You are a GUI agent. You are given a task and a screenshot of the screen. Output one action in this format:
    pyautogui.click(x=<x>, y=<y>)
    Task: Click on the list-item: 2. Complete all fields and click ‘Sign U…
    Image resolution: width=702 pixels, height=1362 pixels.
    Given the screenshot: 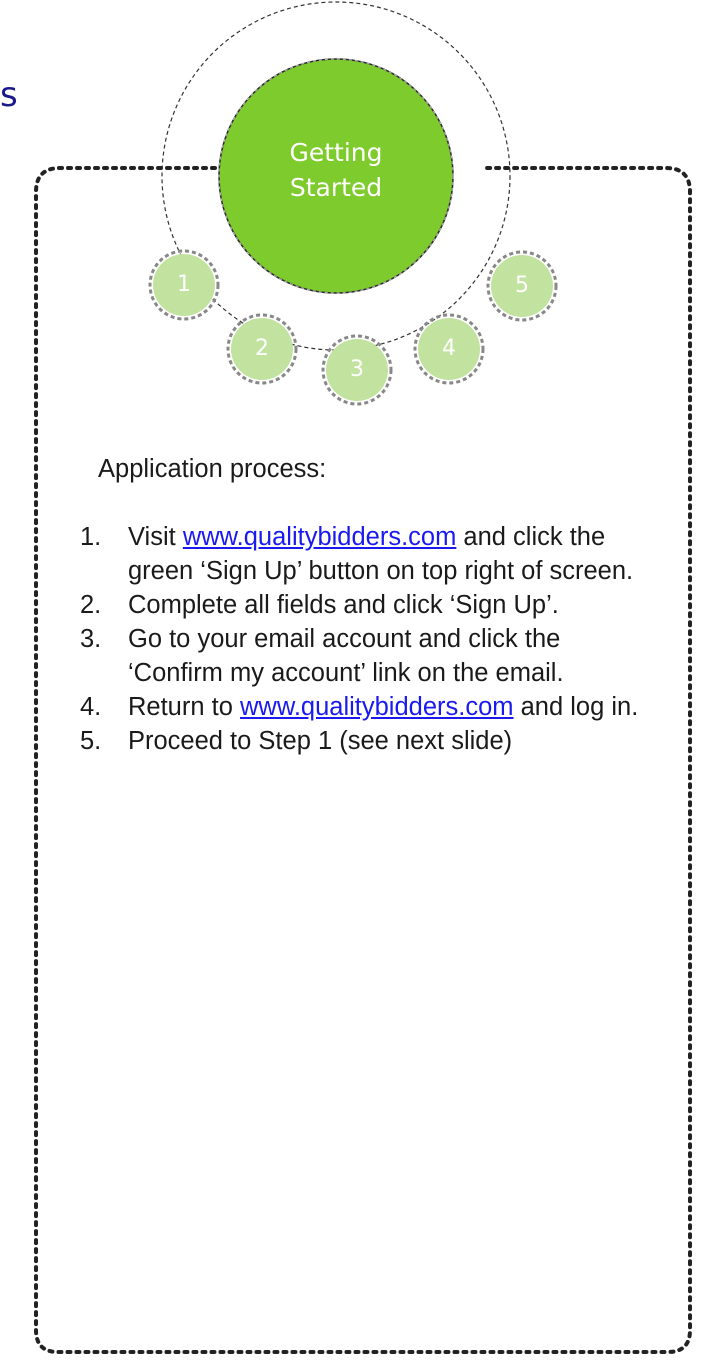 What is the action you would take?
    pyautogui.click(x=370, y=605)
    